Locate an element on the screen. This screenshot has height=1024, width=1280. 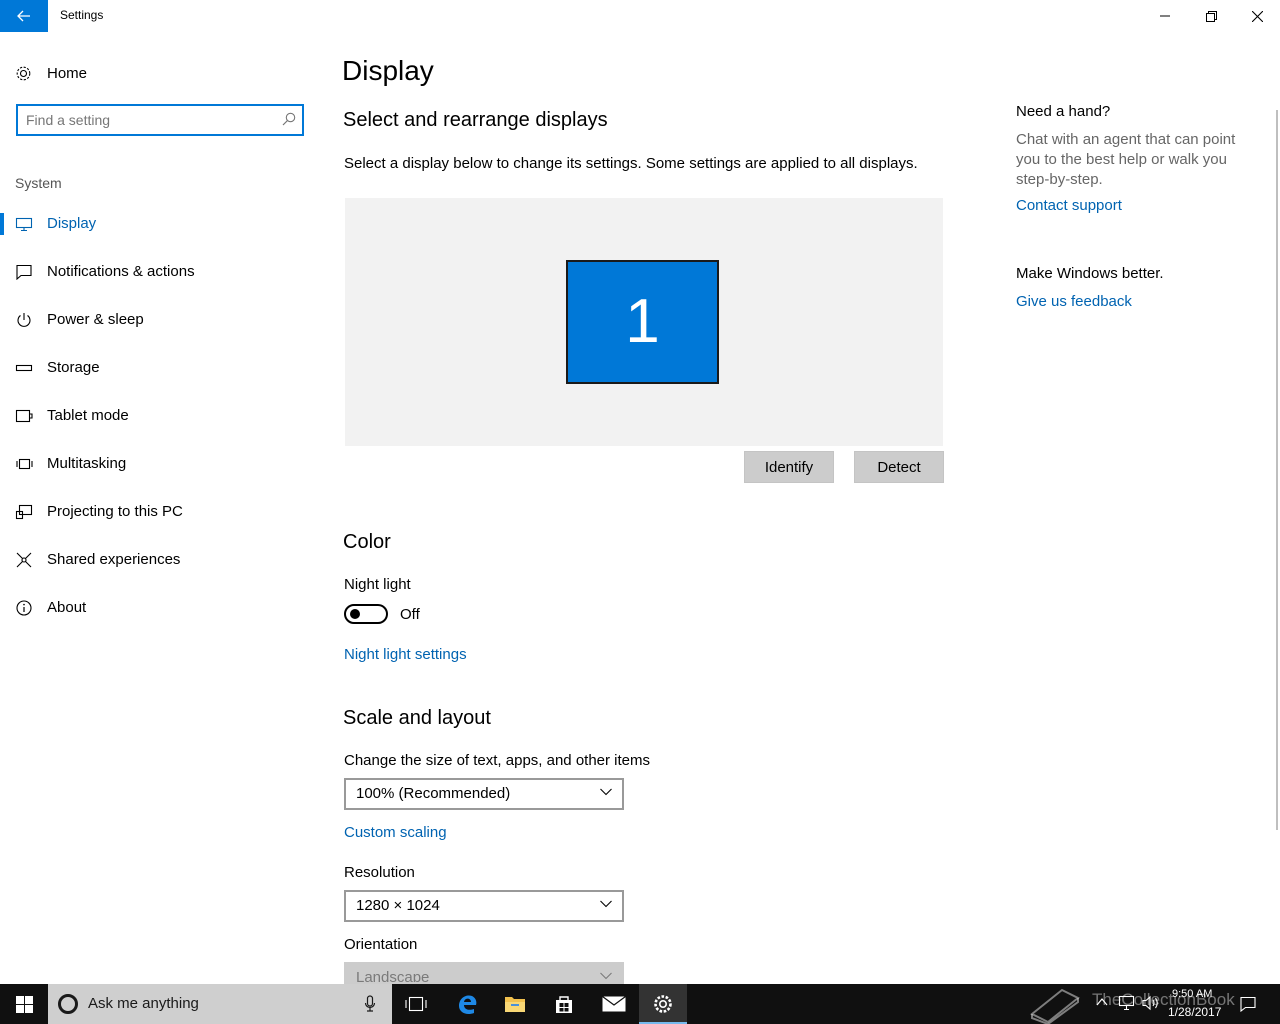
tablet-mode-icon is located at coordinates (24, 416).